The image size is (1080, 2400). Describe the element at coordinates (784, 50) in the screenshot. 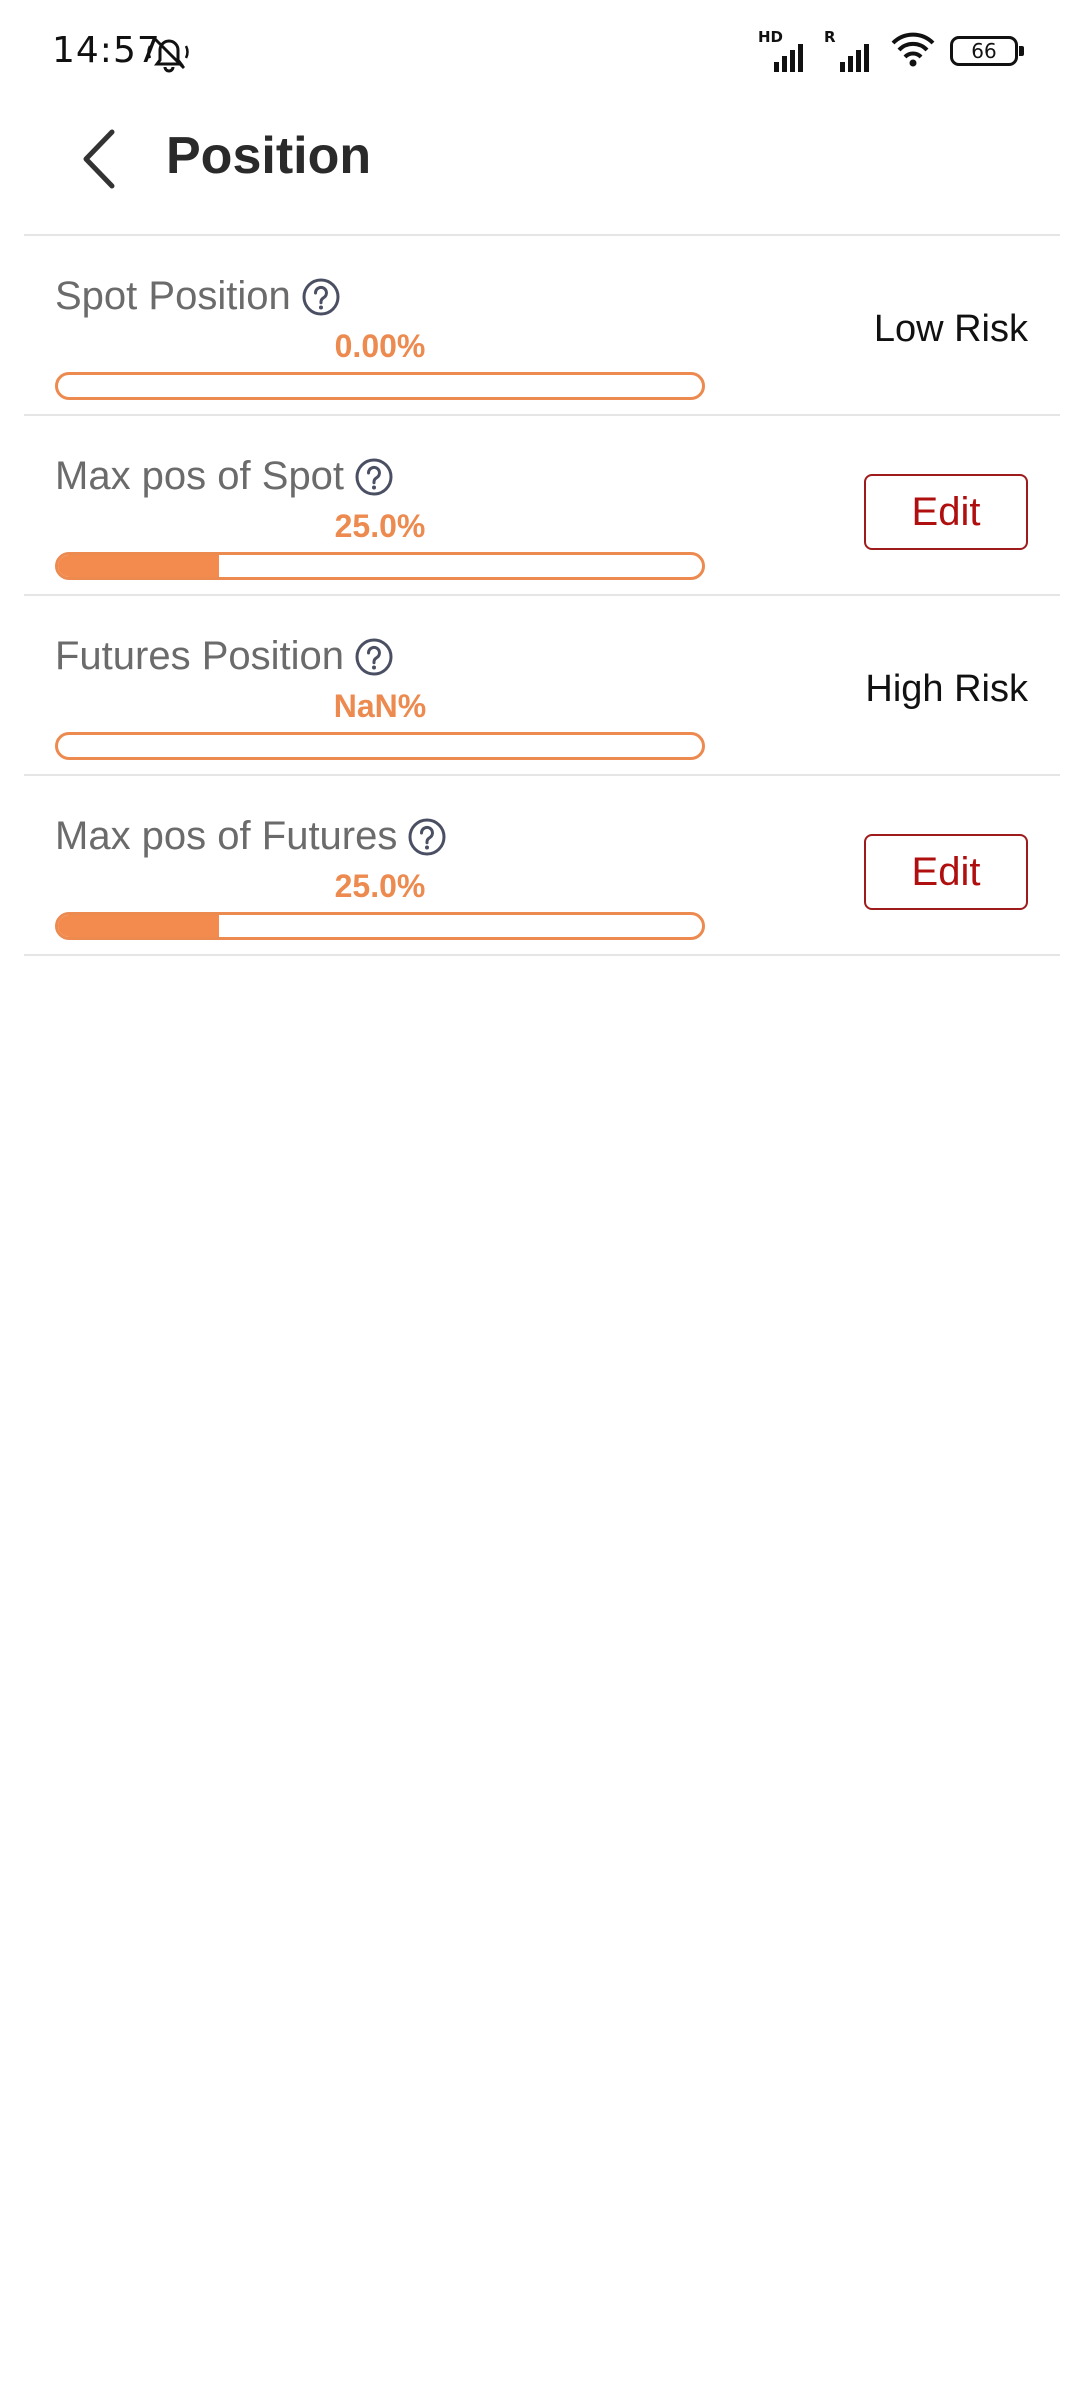

I see `cell-signal-icon: HD` at that location.